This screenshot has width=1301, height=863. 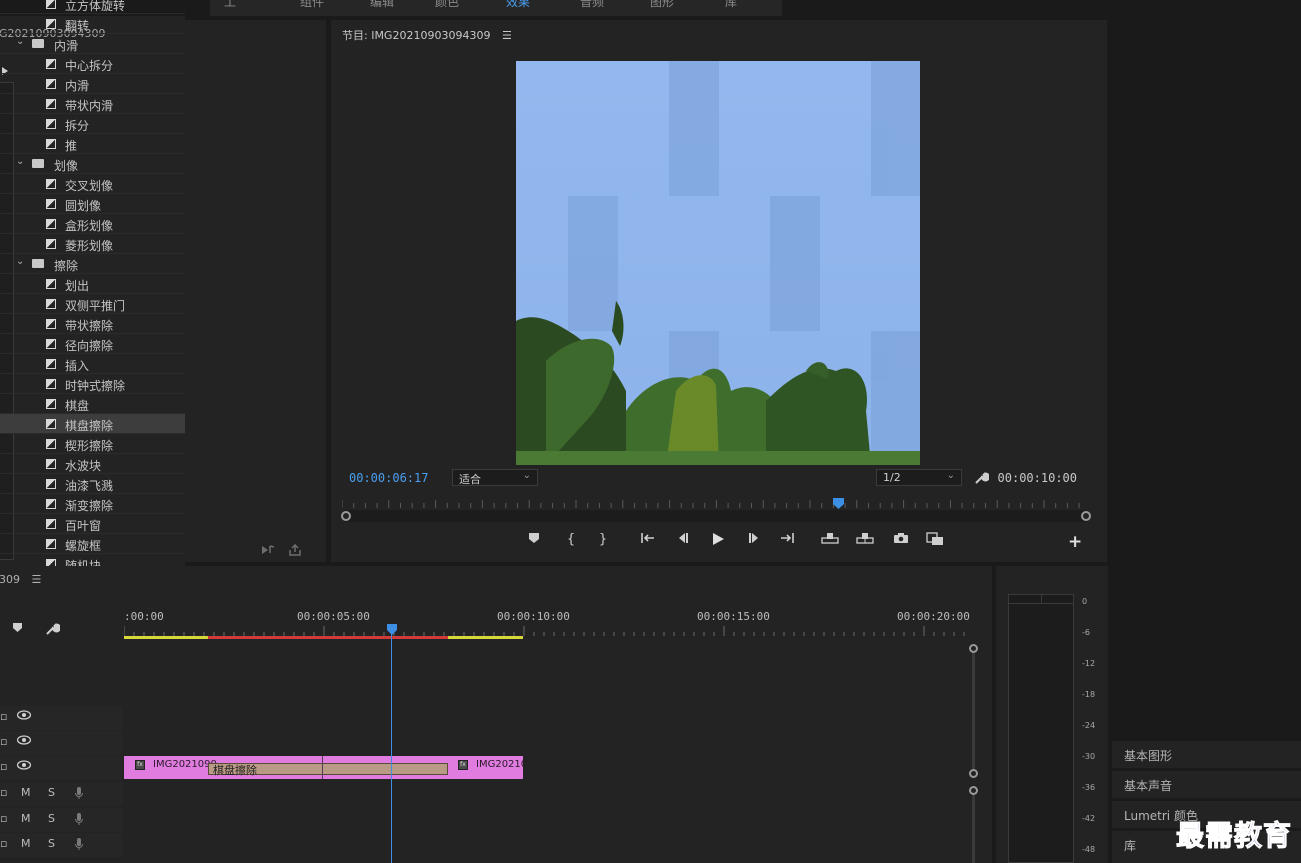 What do you see at coordinates (92, 244) in the screenshot?
I see `effect-item-row: 菱形划像` at bounding box center [92, 244].